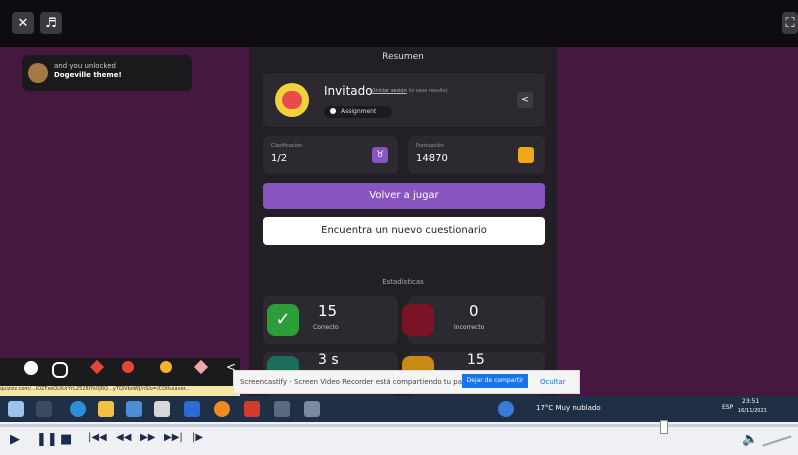  I want to click on lang-indicator: ESP, so click(727, 407).